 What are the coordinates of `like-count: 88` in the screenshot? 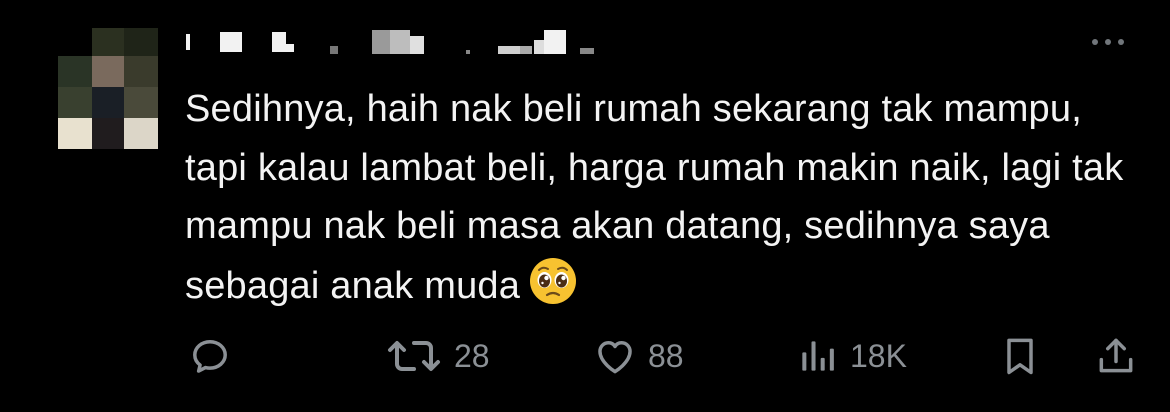 It's located at (666, 355).